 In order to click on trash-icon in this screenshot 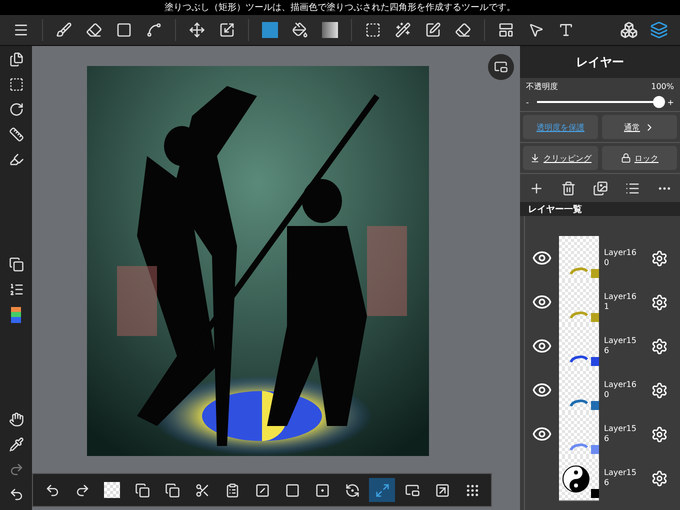, I will do `click(568, 188)`.